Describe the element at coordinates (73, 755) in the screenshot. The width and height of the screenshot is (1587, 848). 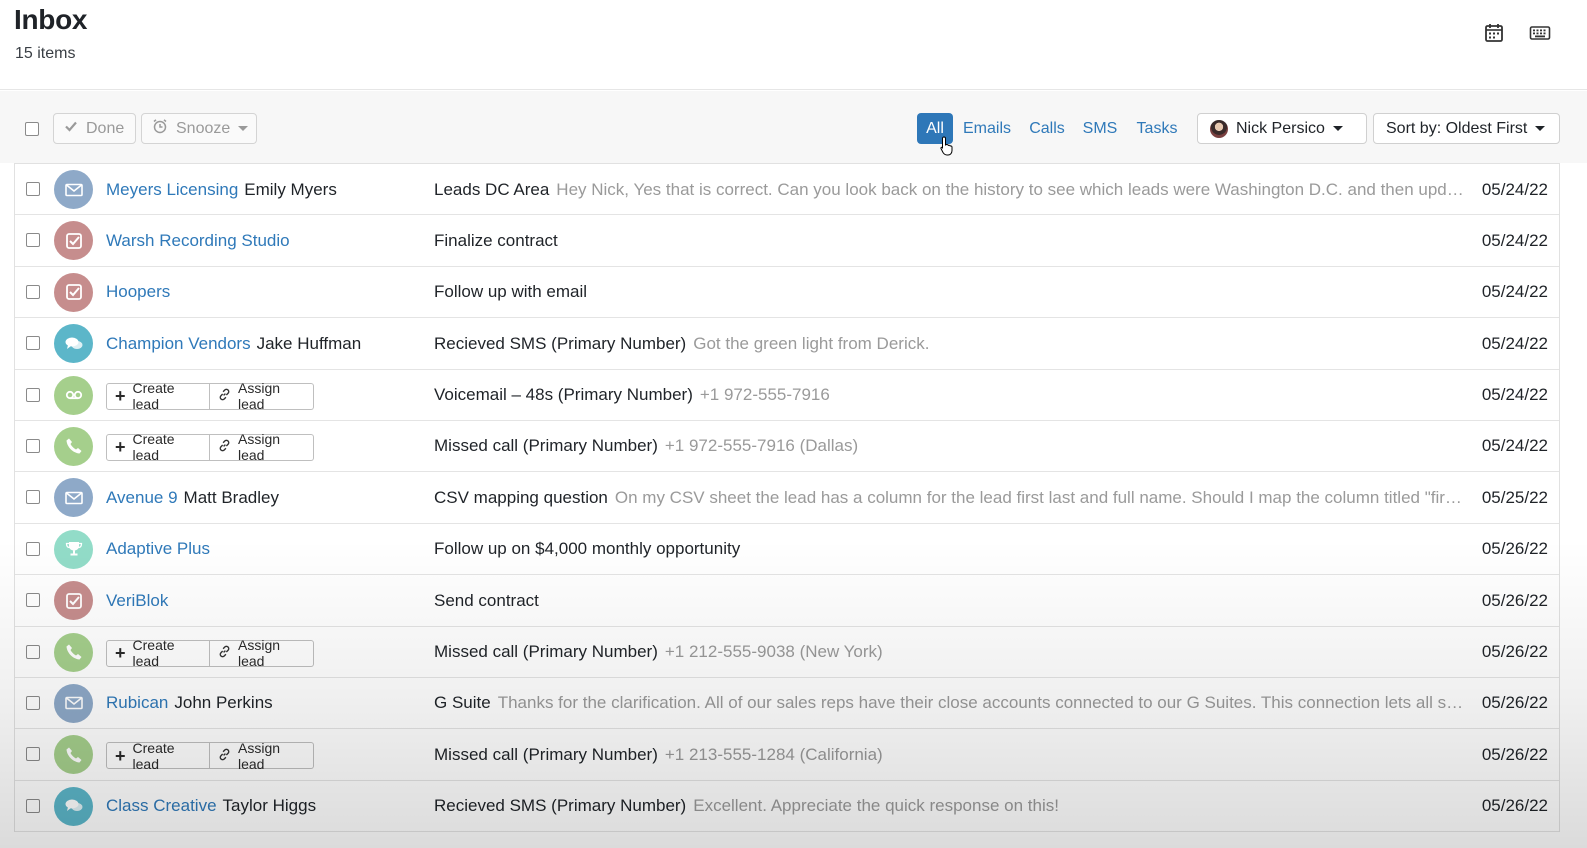
I see `phone-icon` at that location.